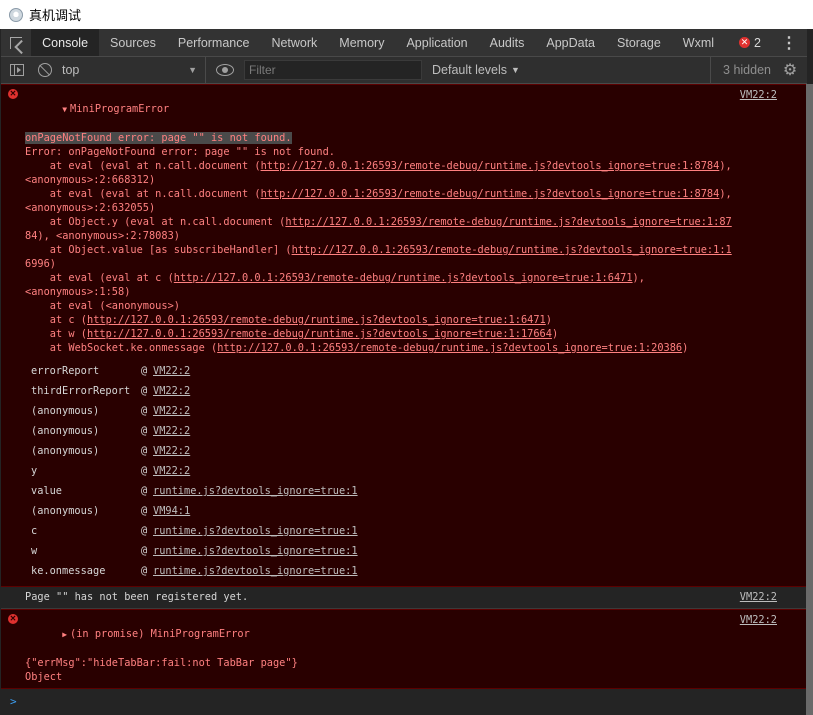 The image size is (813, 715). What do you see at coordinates (333, 70) in the screenshot?
I see `filter-input` at bounding box center [333, 70].